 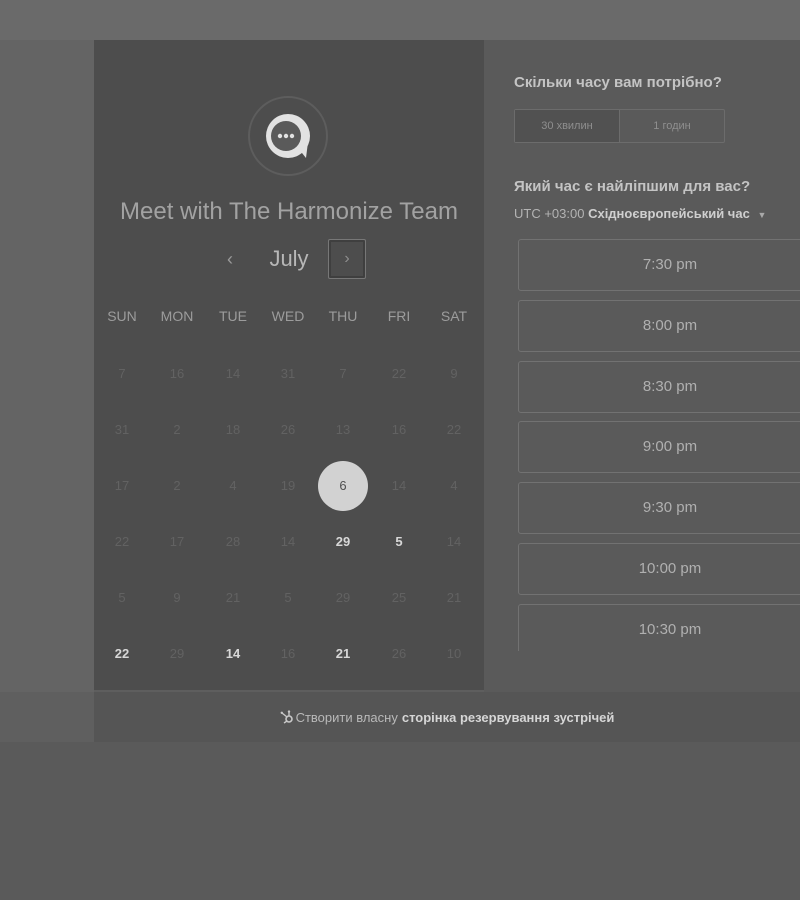 I want to click on calendar-day: 25, so click(x=399, y=597).